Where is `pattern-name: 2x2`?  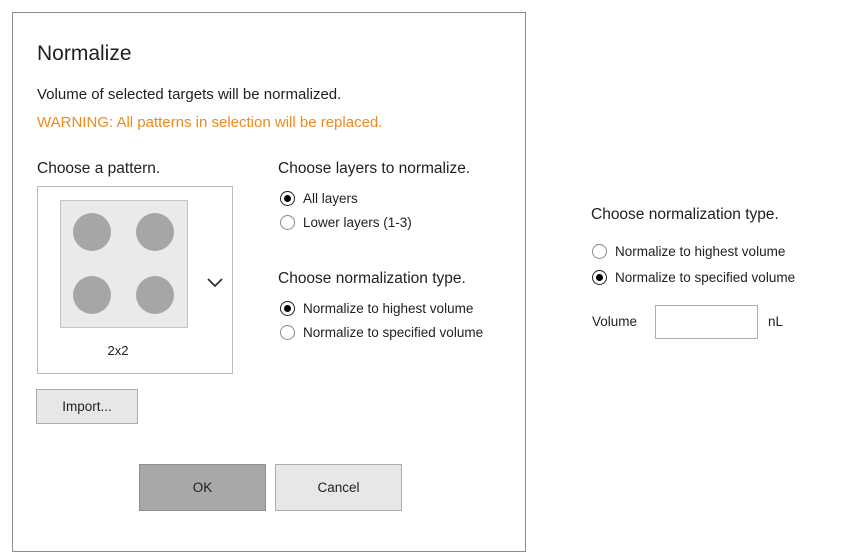
pattern-name: 2x2 is located at coordinates (118, 350).